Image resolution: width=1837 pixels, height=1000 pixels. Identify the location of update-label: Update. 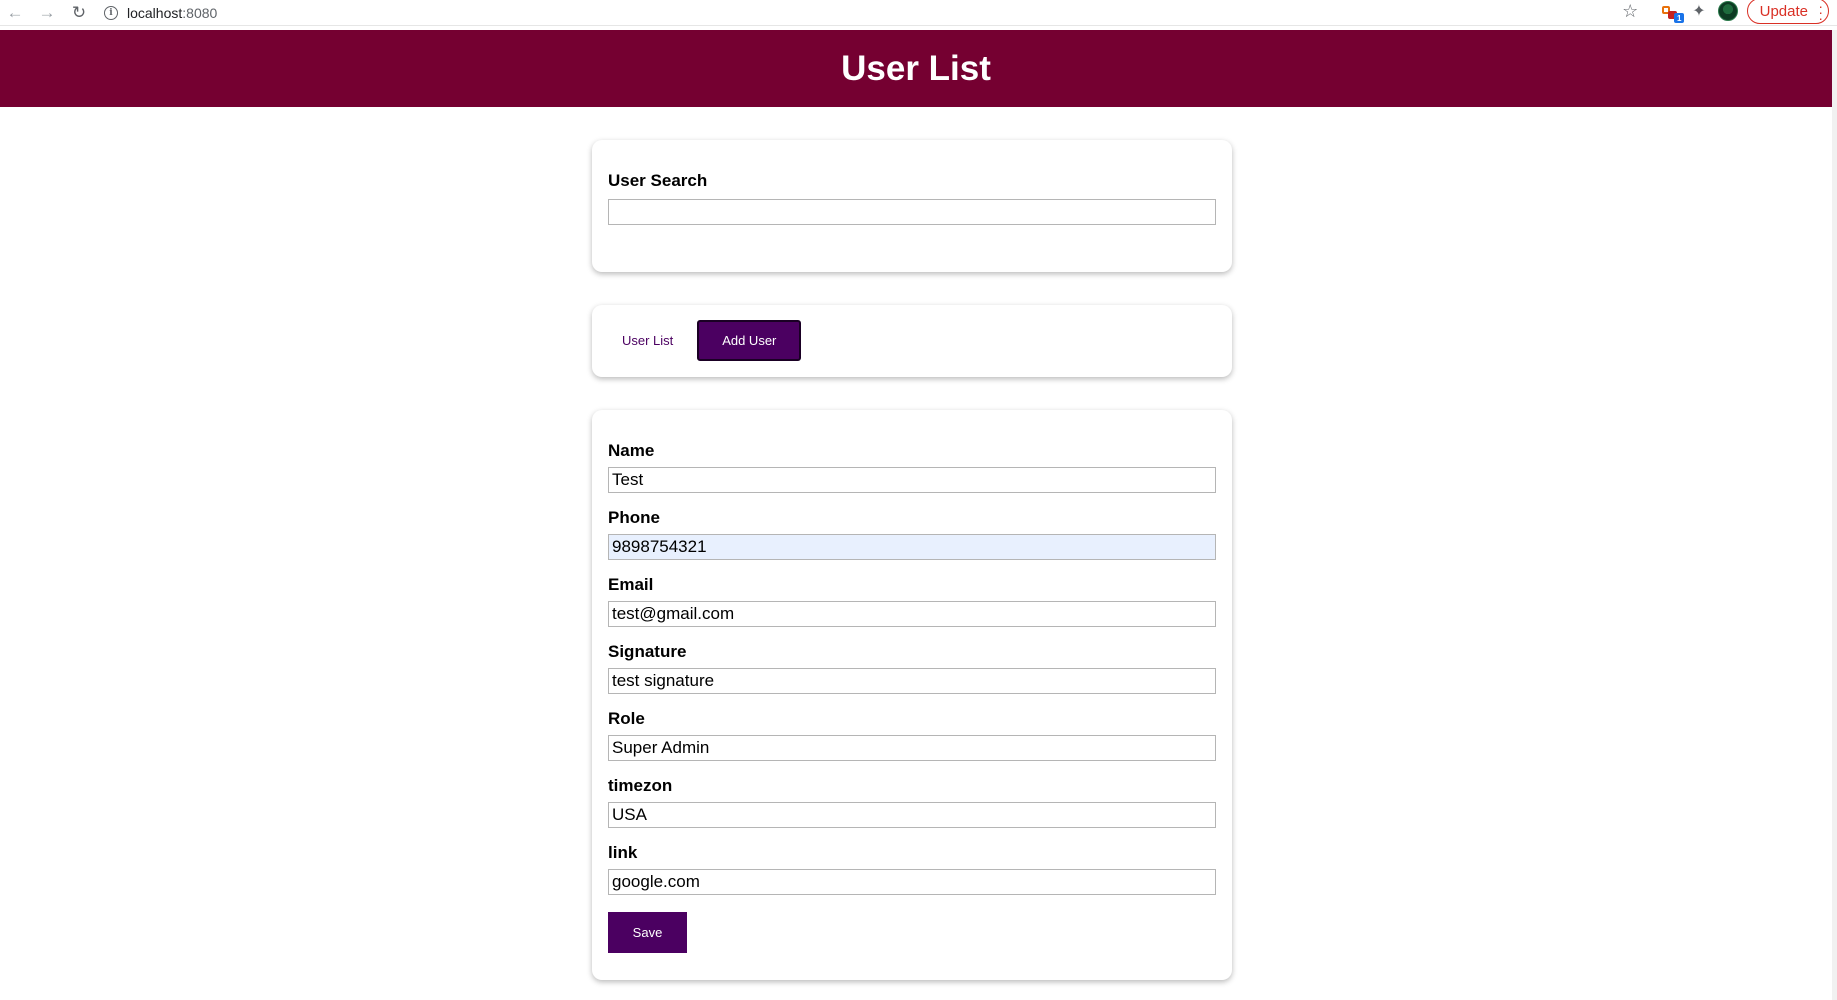
(1783, 11).